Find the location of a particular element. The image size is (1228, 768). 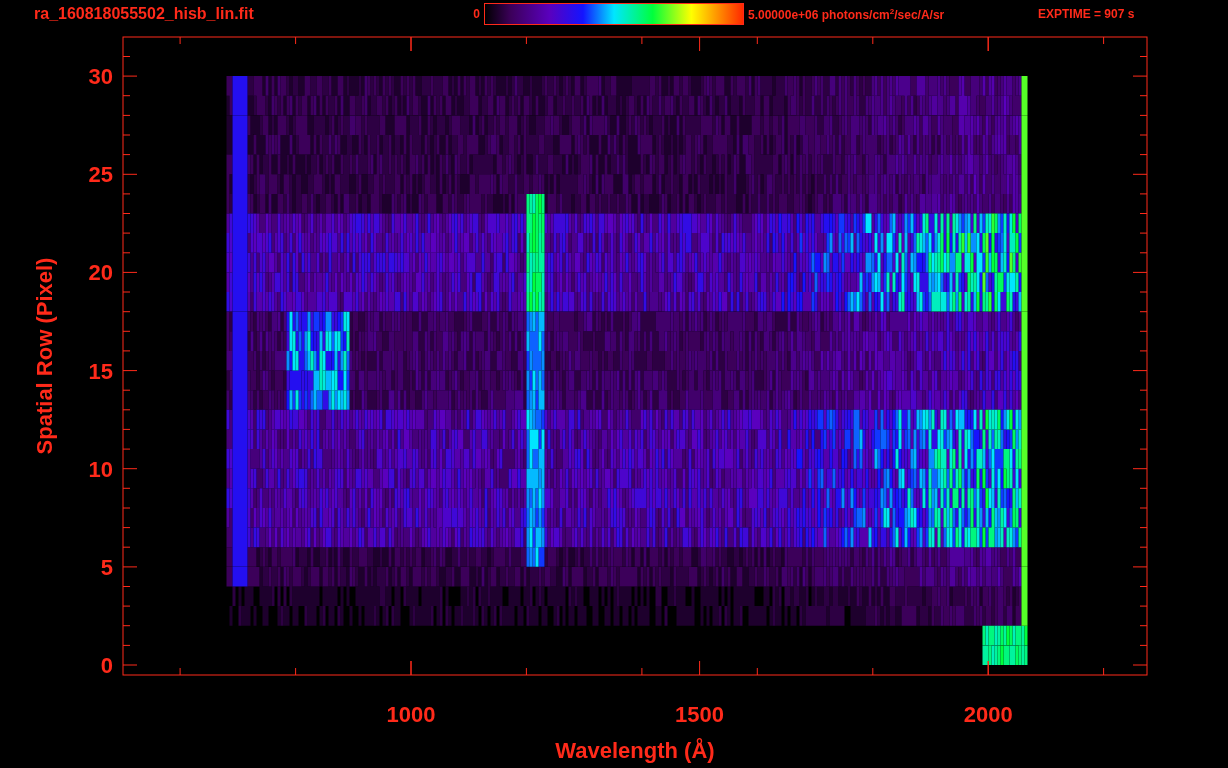

tick-label: 5 is located at coordinates (106, 567).